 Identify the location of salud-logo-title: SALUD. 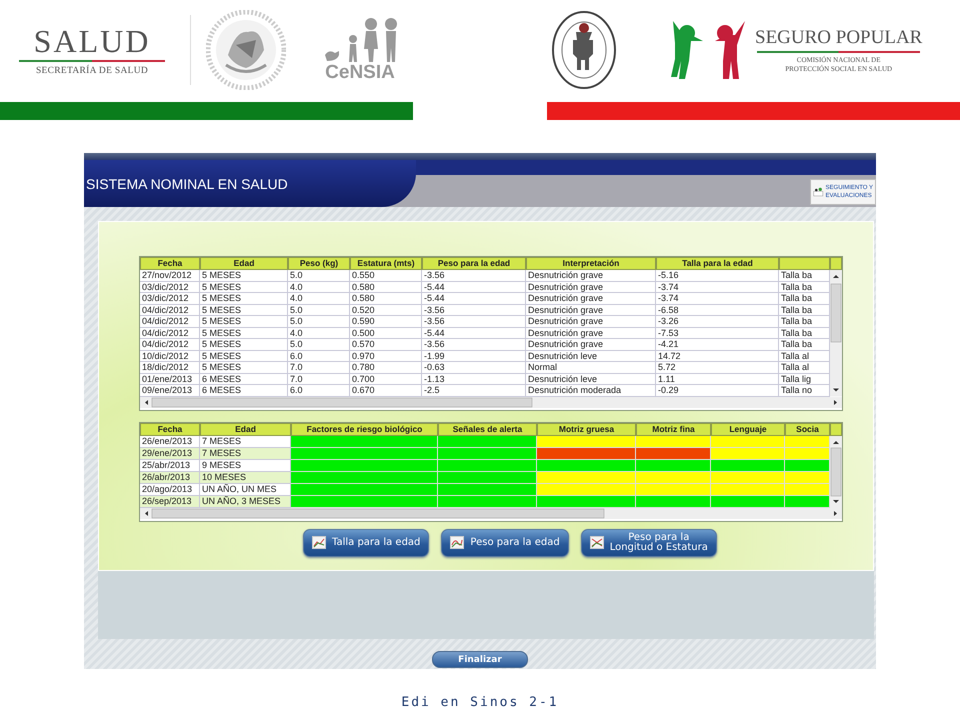
(92, 41).